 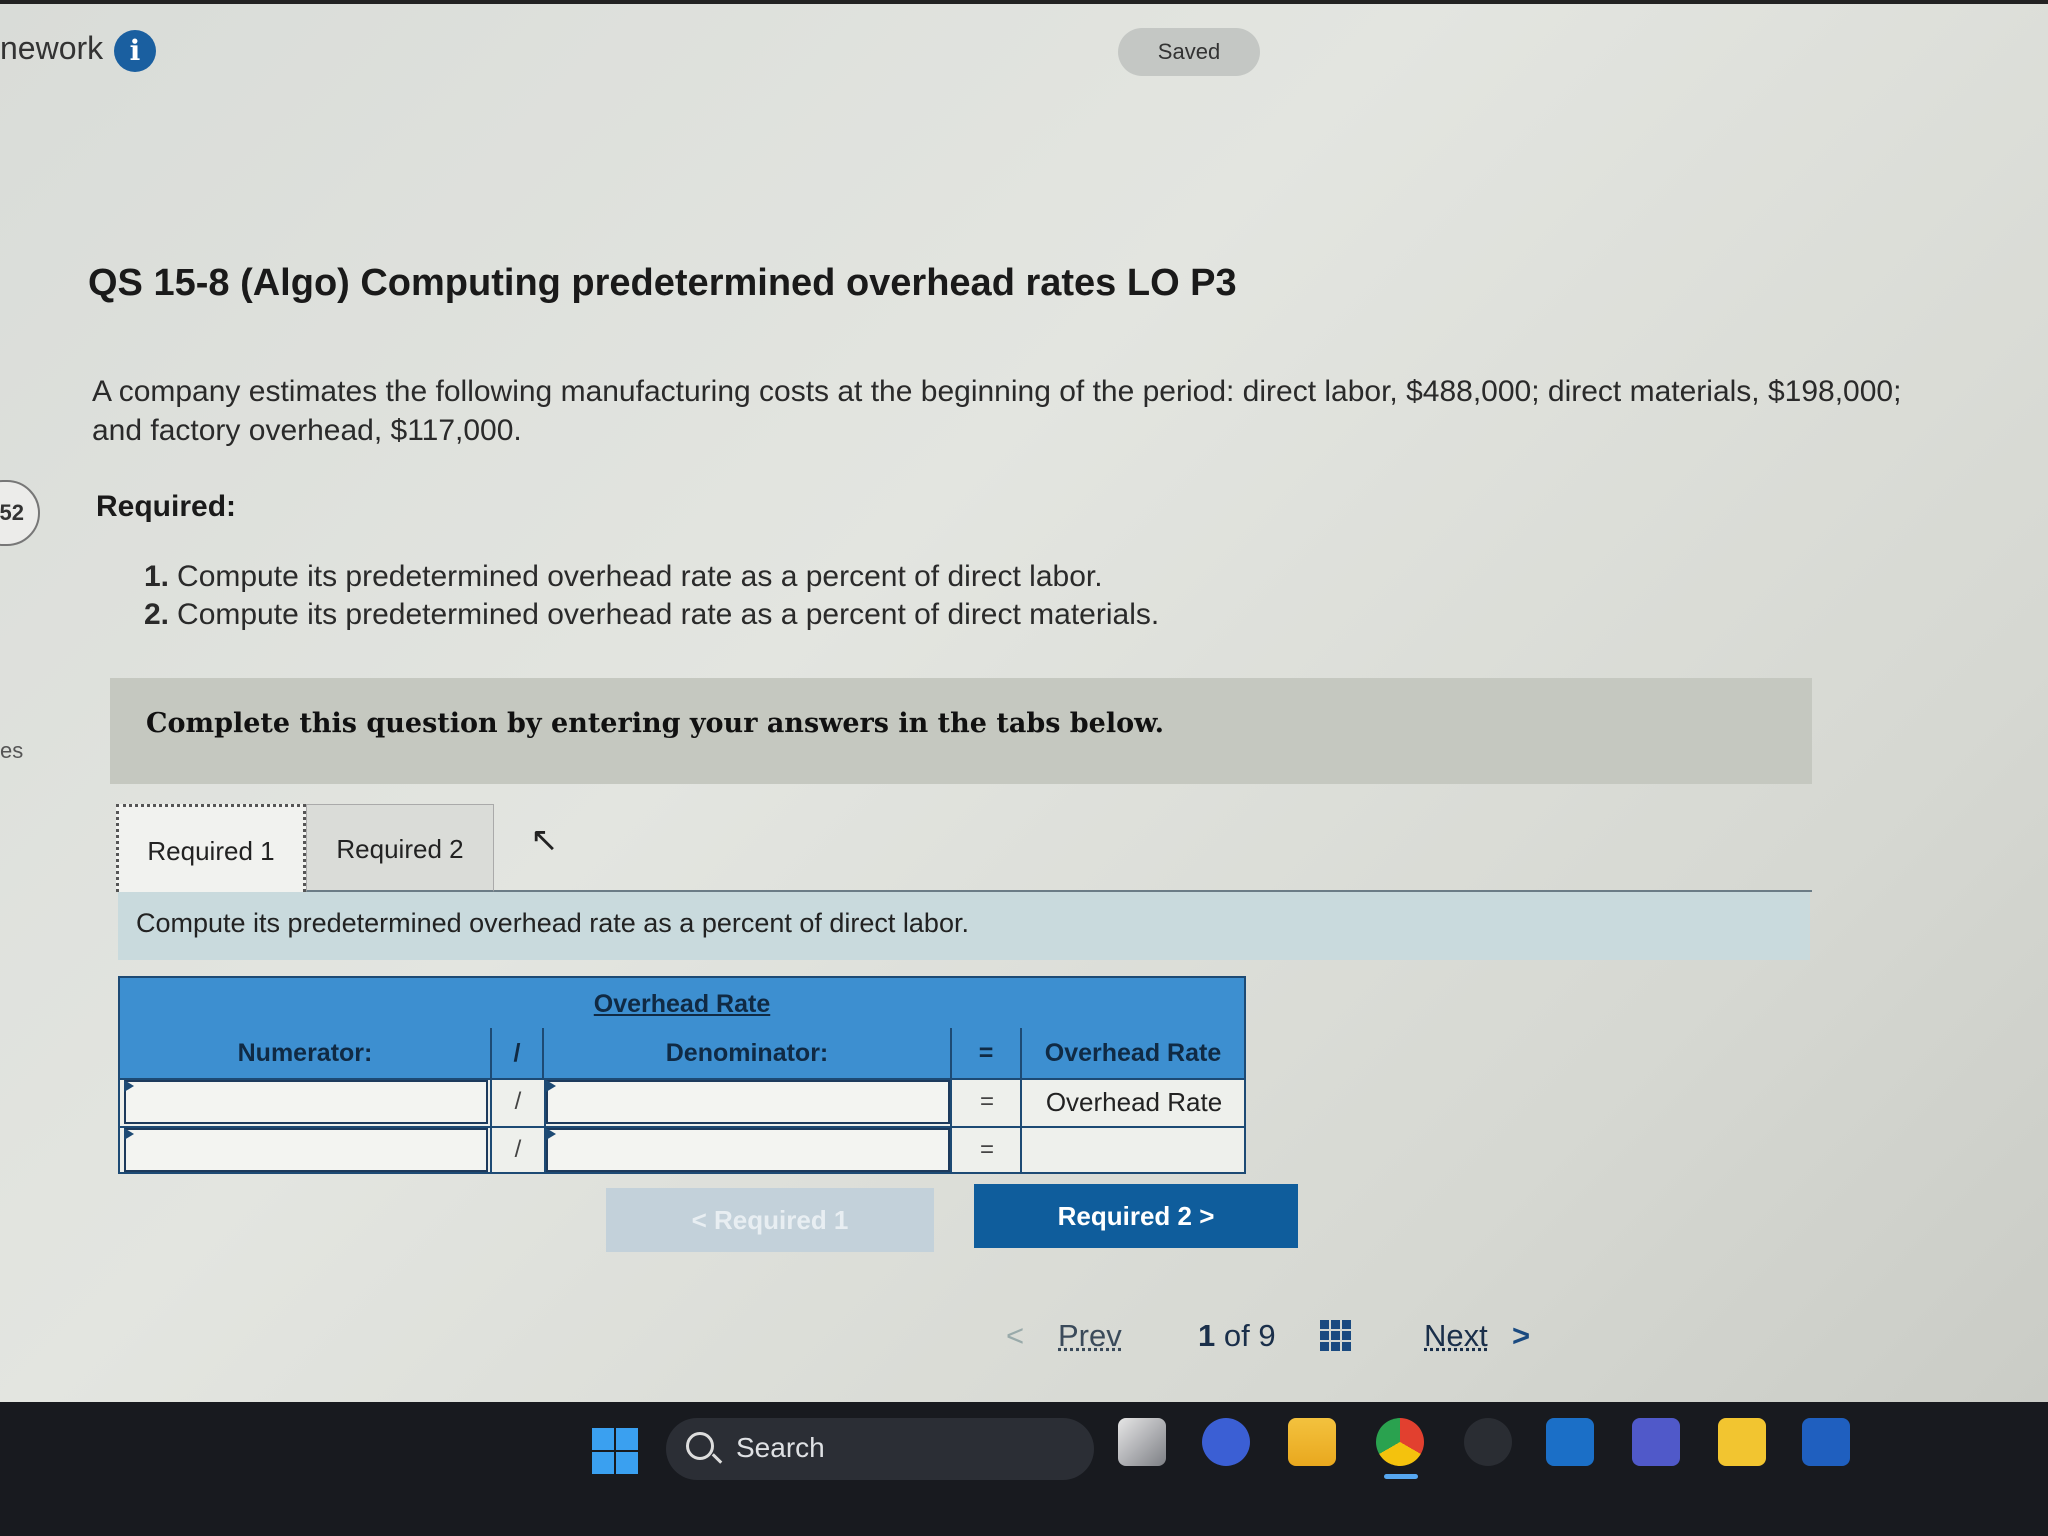 What do you see at coordinates (1312, 1442) in the screenshot?
I see `file-explorer-icon` at bounding box center [1312, 1442].